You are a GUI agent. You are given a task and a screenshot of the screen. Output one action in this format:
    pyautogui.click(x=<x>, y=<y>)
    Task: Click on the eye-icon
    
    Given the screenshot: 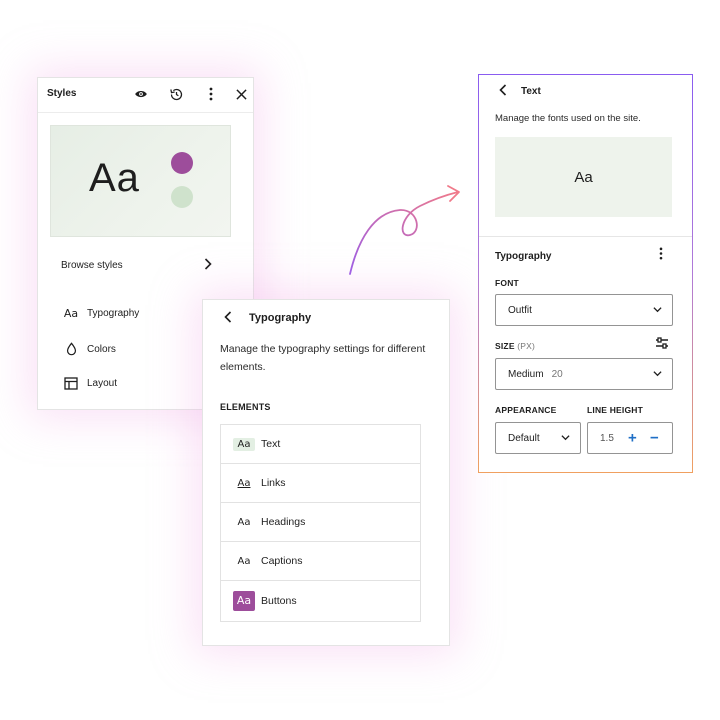 What is the action you would take?
    pyautogui.click(x=141, y=94)
    